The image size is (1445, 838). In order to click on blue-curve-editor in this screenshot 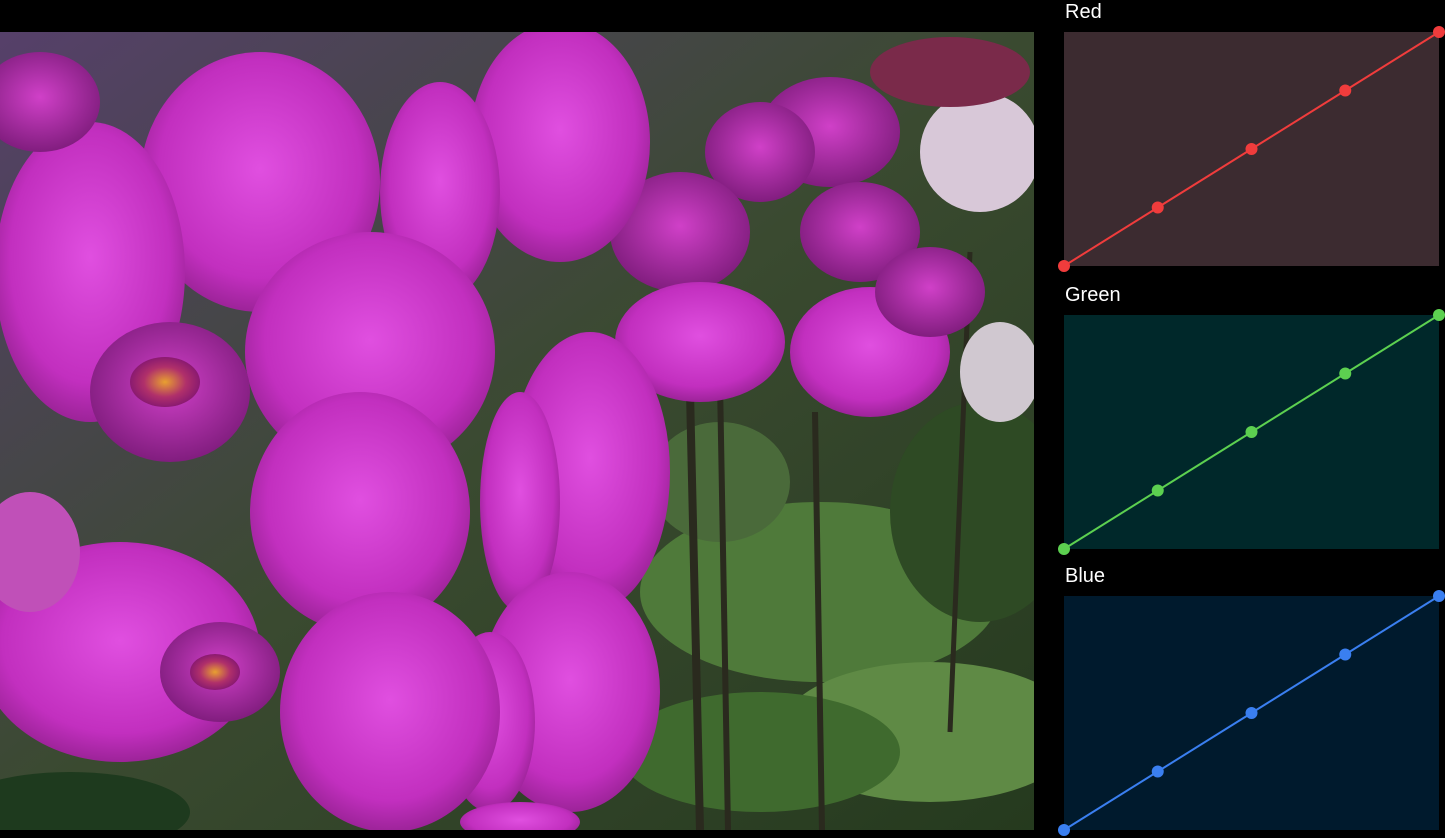, I will do `click(1250, 713)`.